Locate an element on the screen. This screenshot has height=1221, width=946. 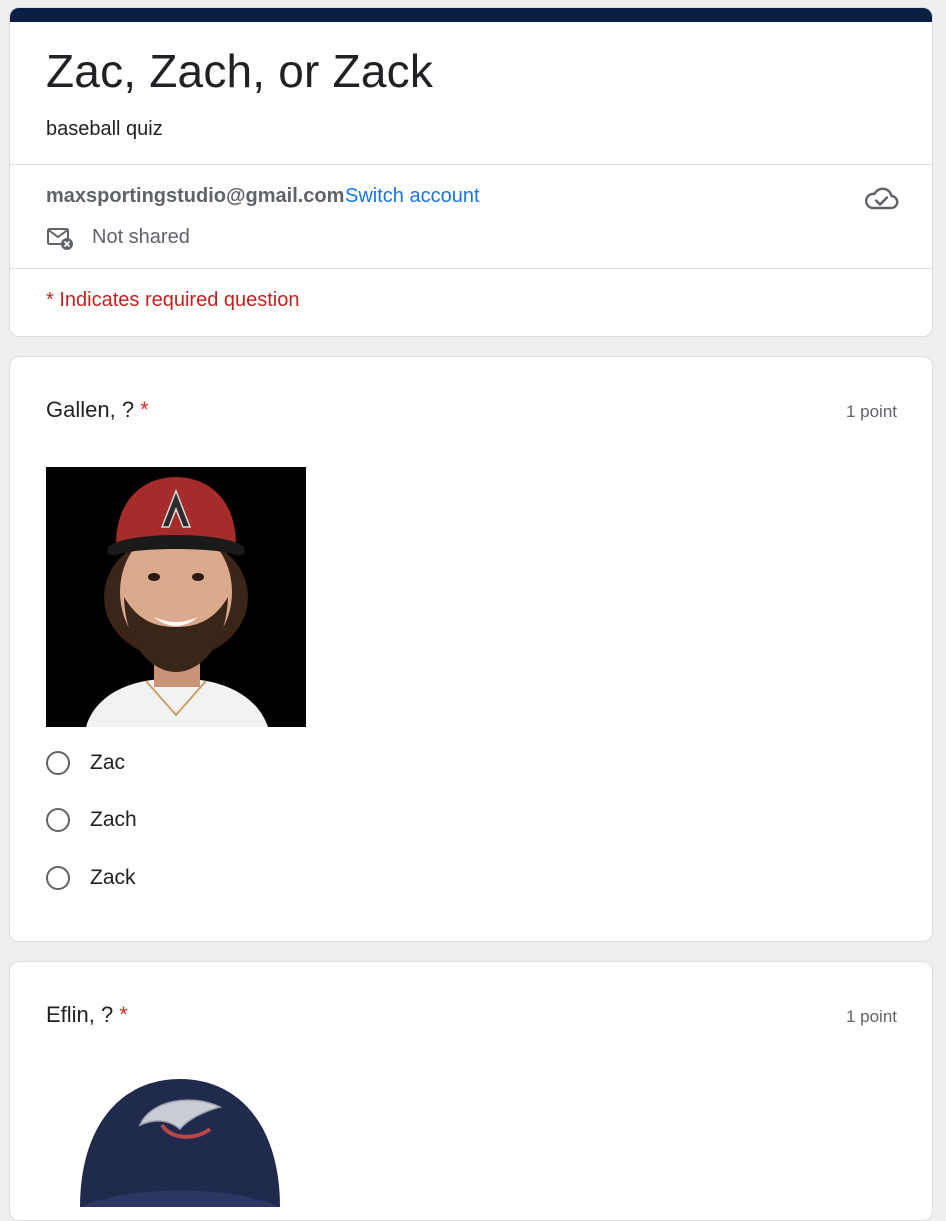
cloud-check-icon is located at coordinates (881, 198).